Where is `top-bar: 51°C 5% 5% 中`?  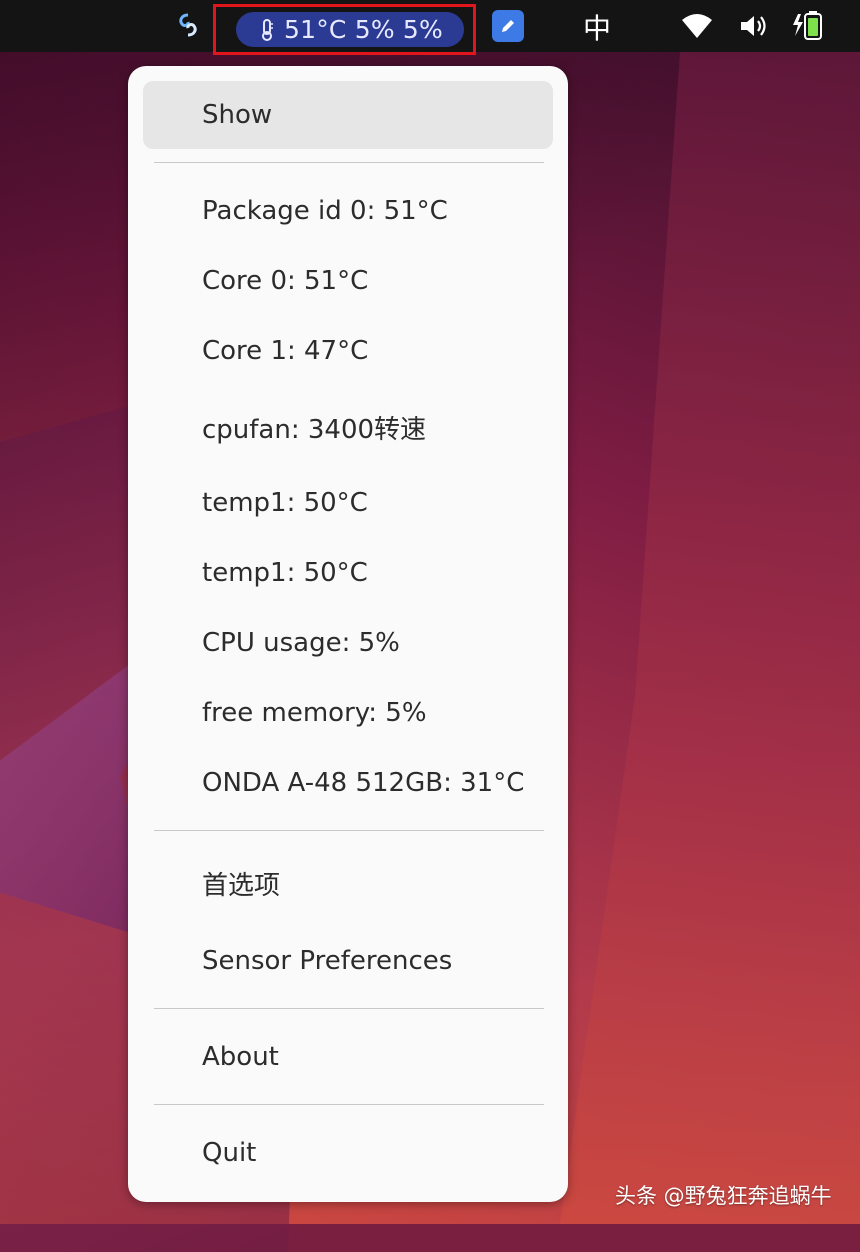 top-bar: 51°C 5% 5% 中 is located at coordinates (430, 27).